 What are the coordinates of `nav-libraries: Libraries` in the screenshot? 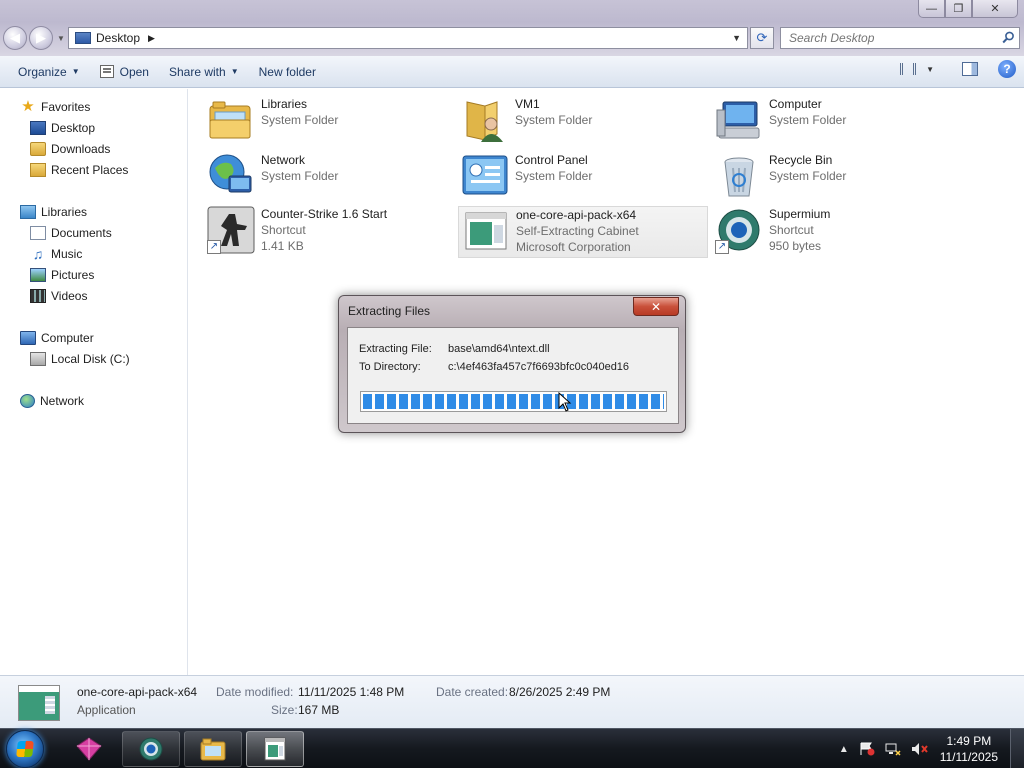 It's located at (53, 212).